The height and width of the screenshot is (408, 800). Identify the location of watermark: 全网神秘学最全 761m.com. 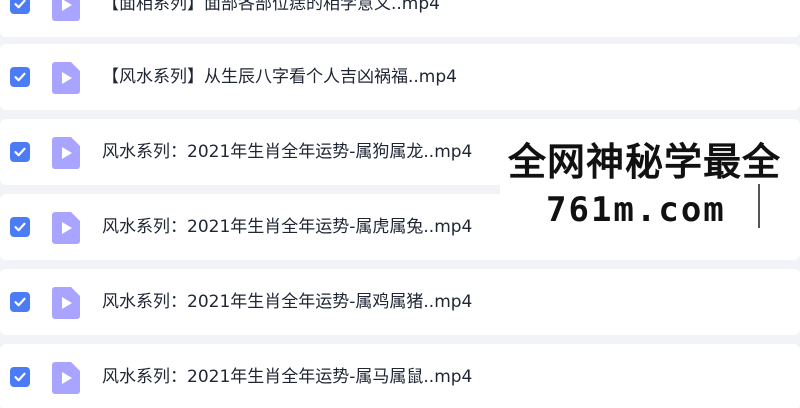
(650, 188).